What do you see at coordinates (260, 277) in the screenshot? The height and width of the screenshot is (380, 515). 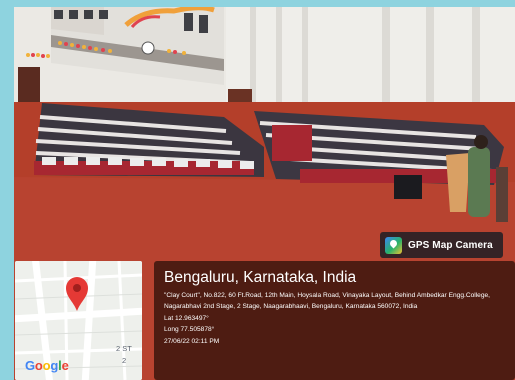 I see `city-title: Bengaluru, Karnataka, India` at bounding box center [260, 277].